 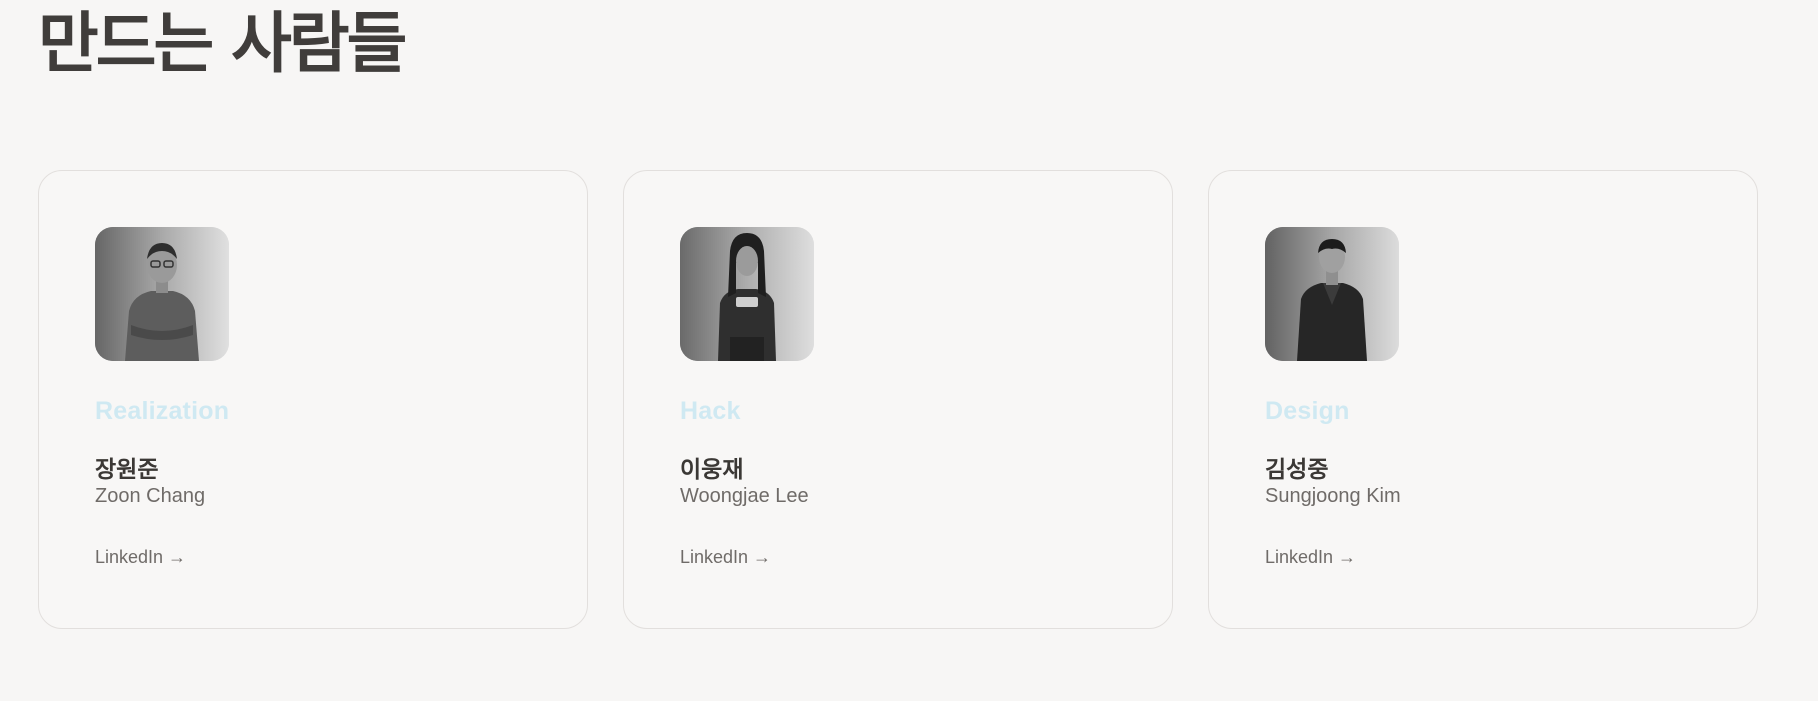 What do you see at coordinates (150, 496) in the screenshot?
I see `member-name-english: Zoon Chang` at bounding box center [150, 496].